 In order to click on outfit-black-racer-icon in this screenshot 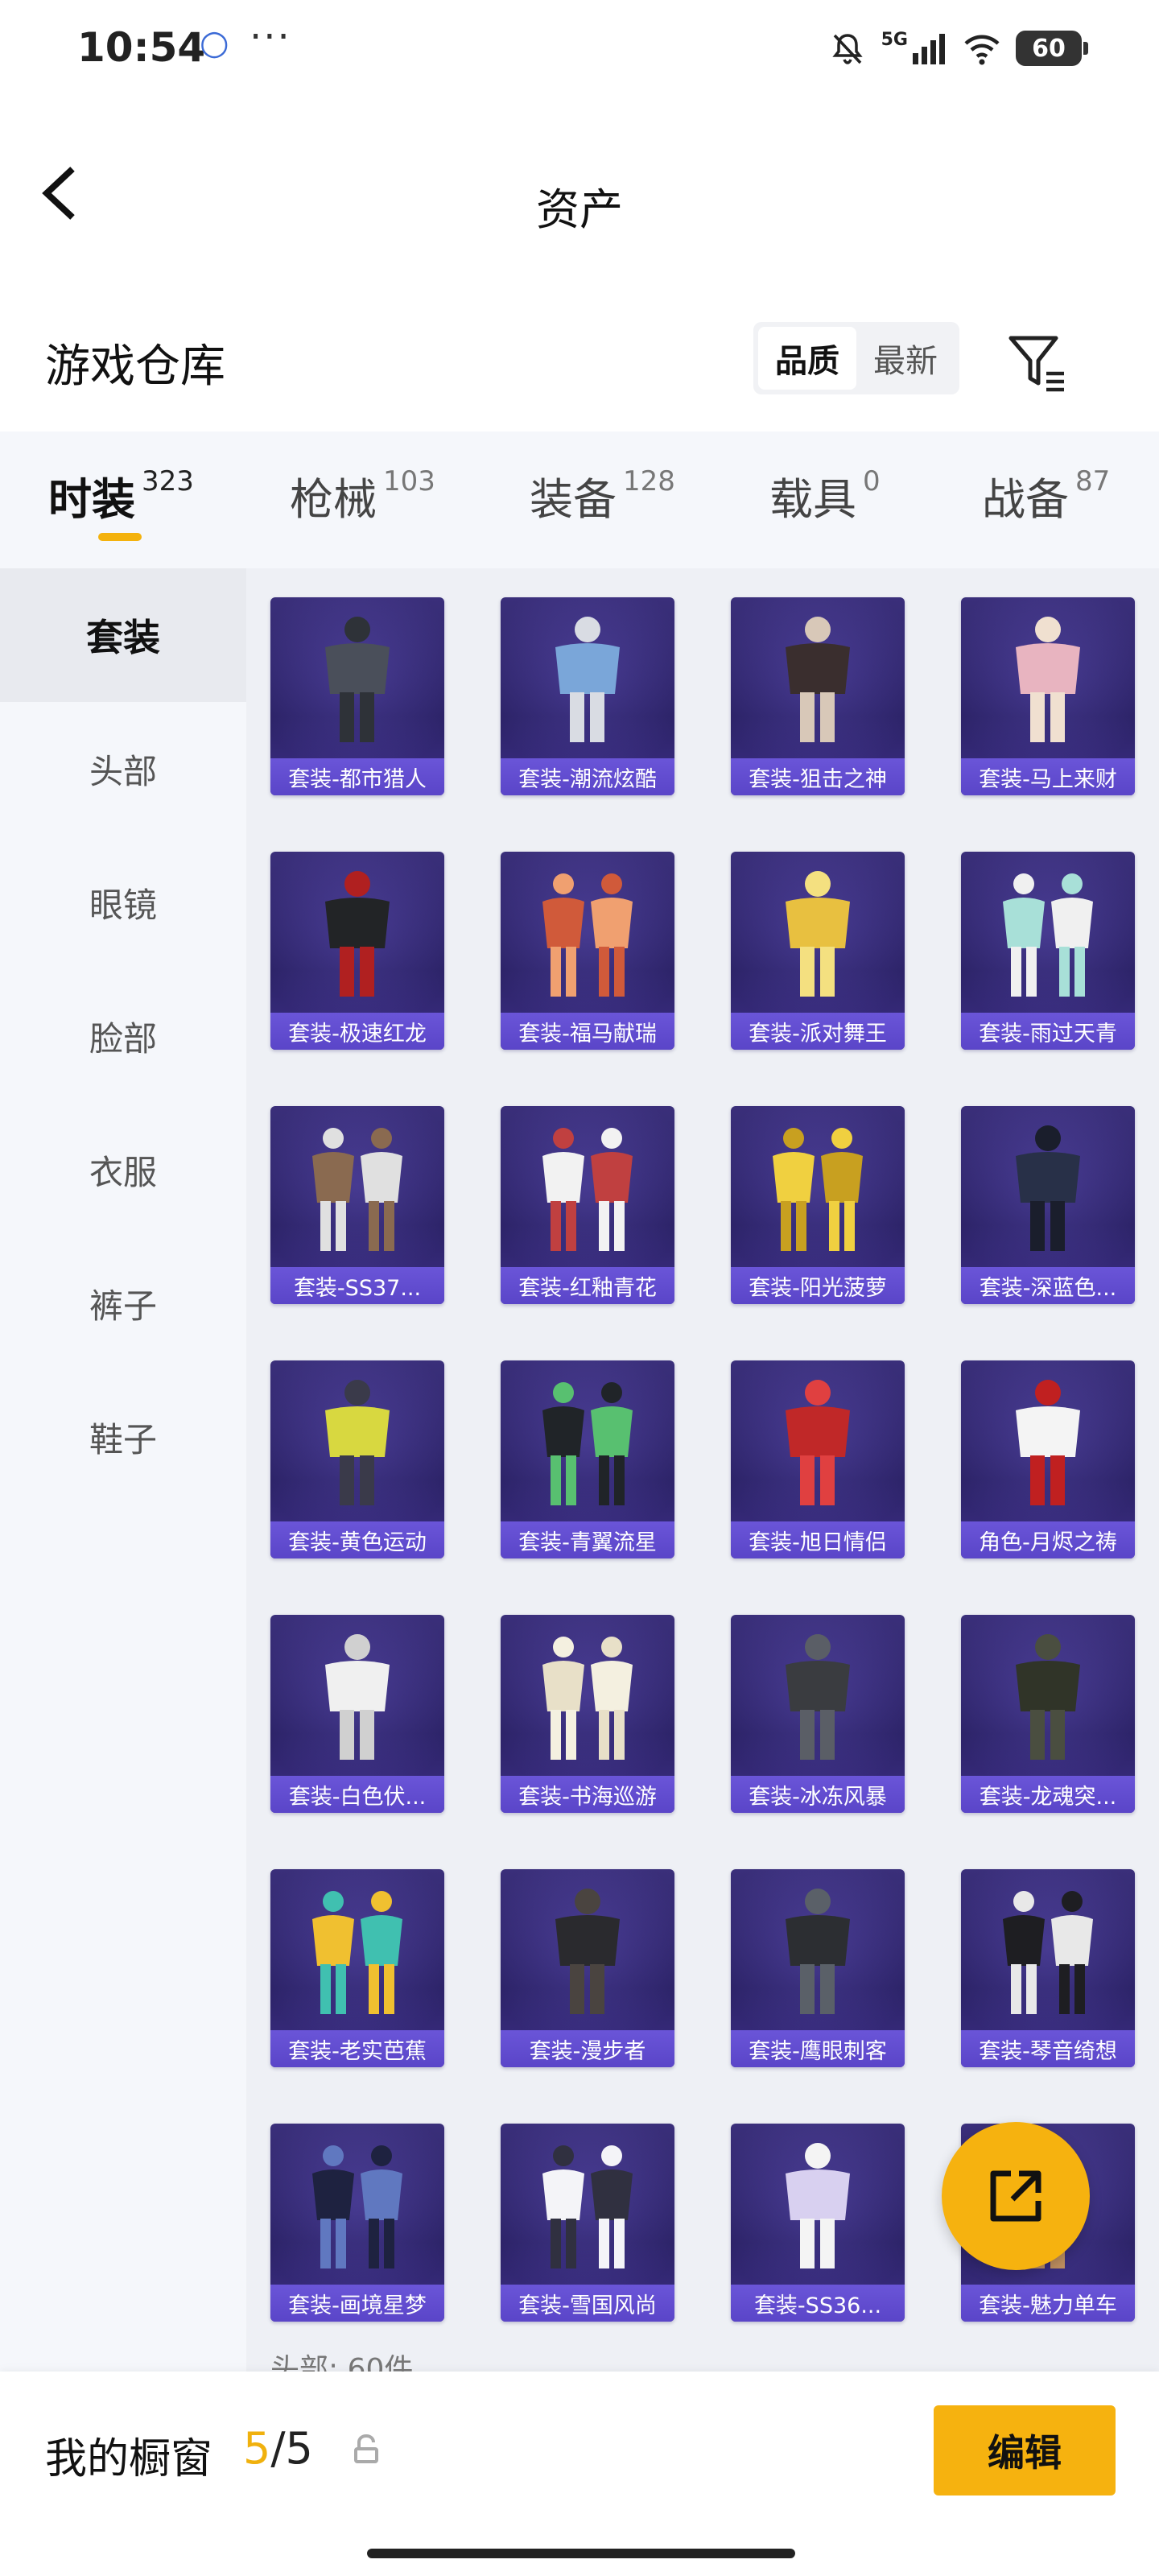, I will do `click(357, 934)`.